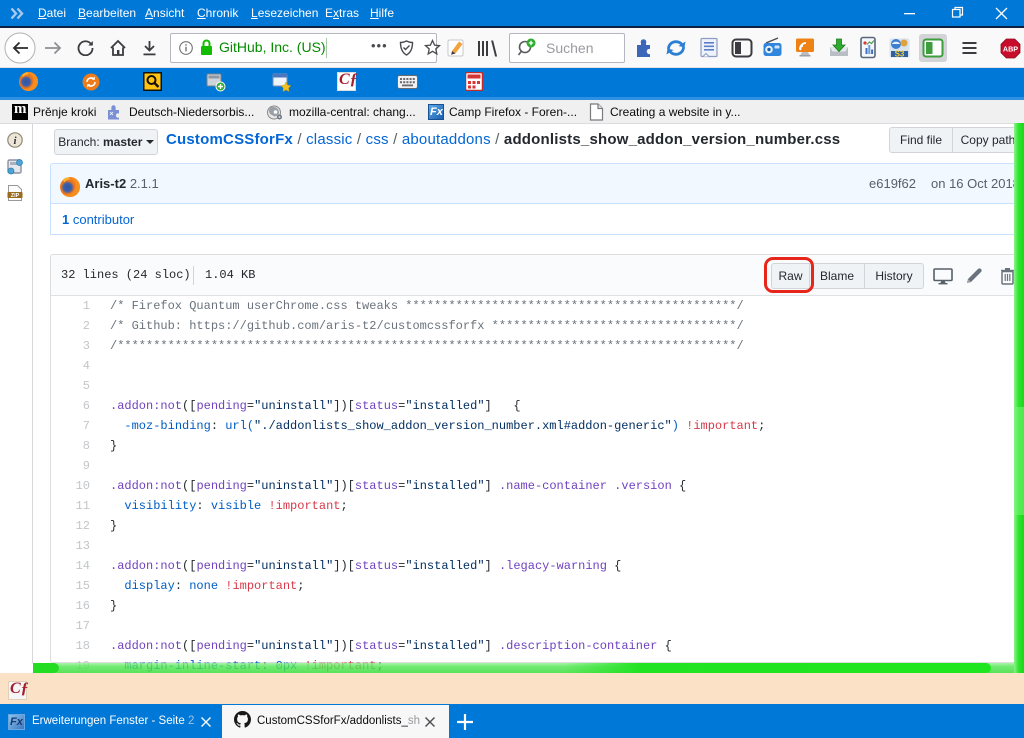 The height and width of the screenshot is (738, 1024). I want to click on svg-text: ZIP, so click(15, 196).